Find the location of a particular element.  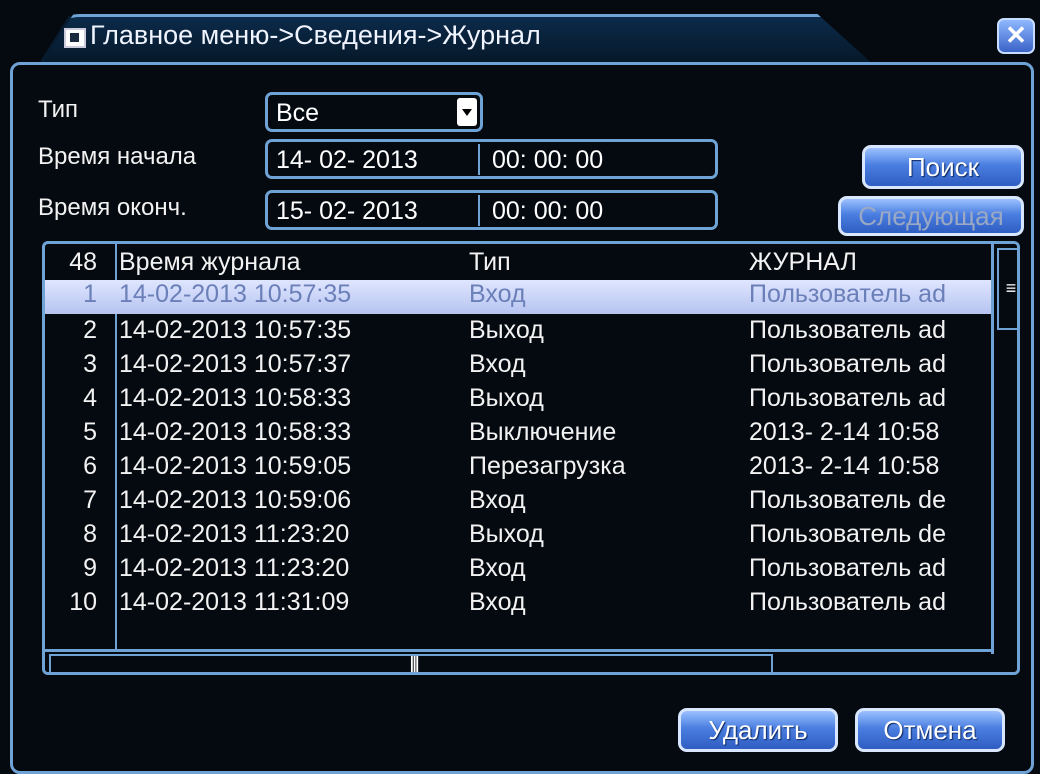

vertical-scrollbar-thumb: ≡ is located at coordinates (1007, 289).